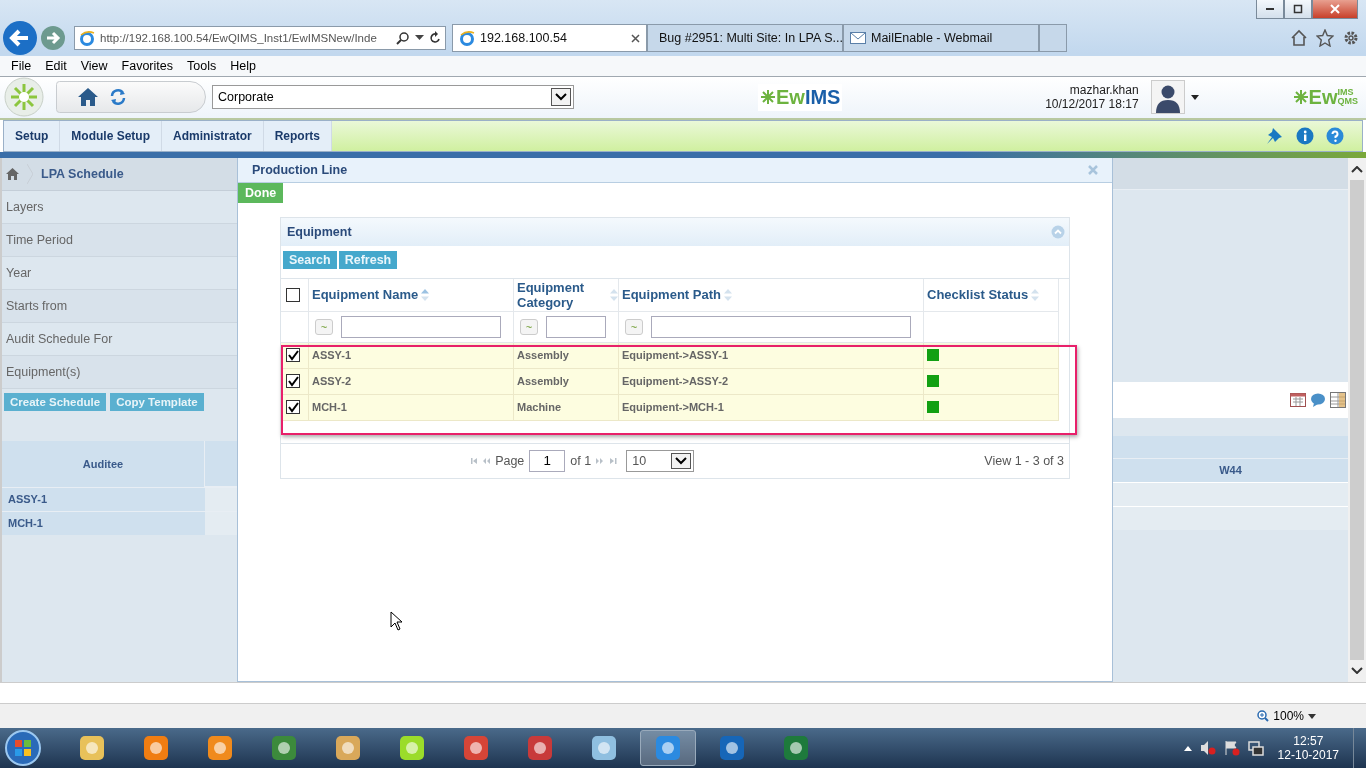 Image resolution: width=1366 pixels, height=768 pixels. Describe the element at coordinates (510, 460) in the screenshot. I see `page-label: Page` at that location.